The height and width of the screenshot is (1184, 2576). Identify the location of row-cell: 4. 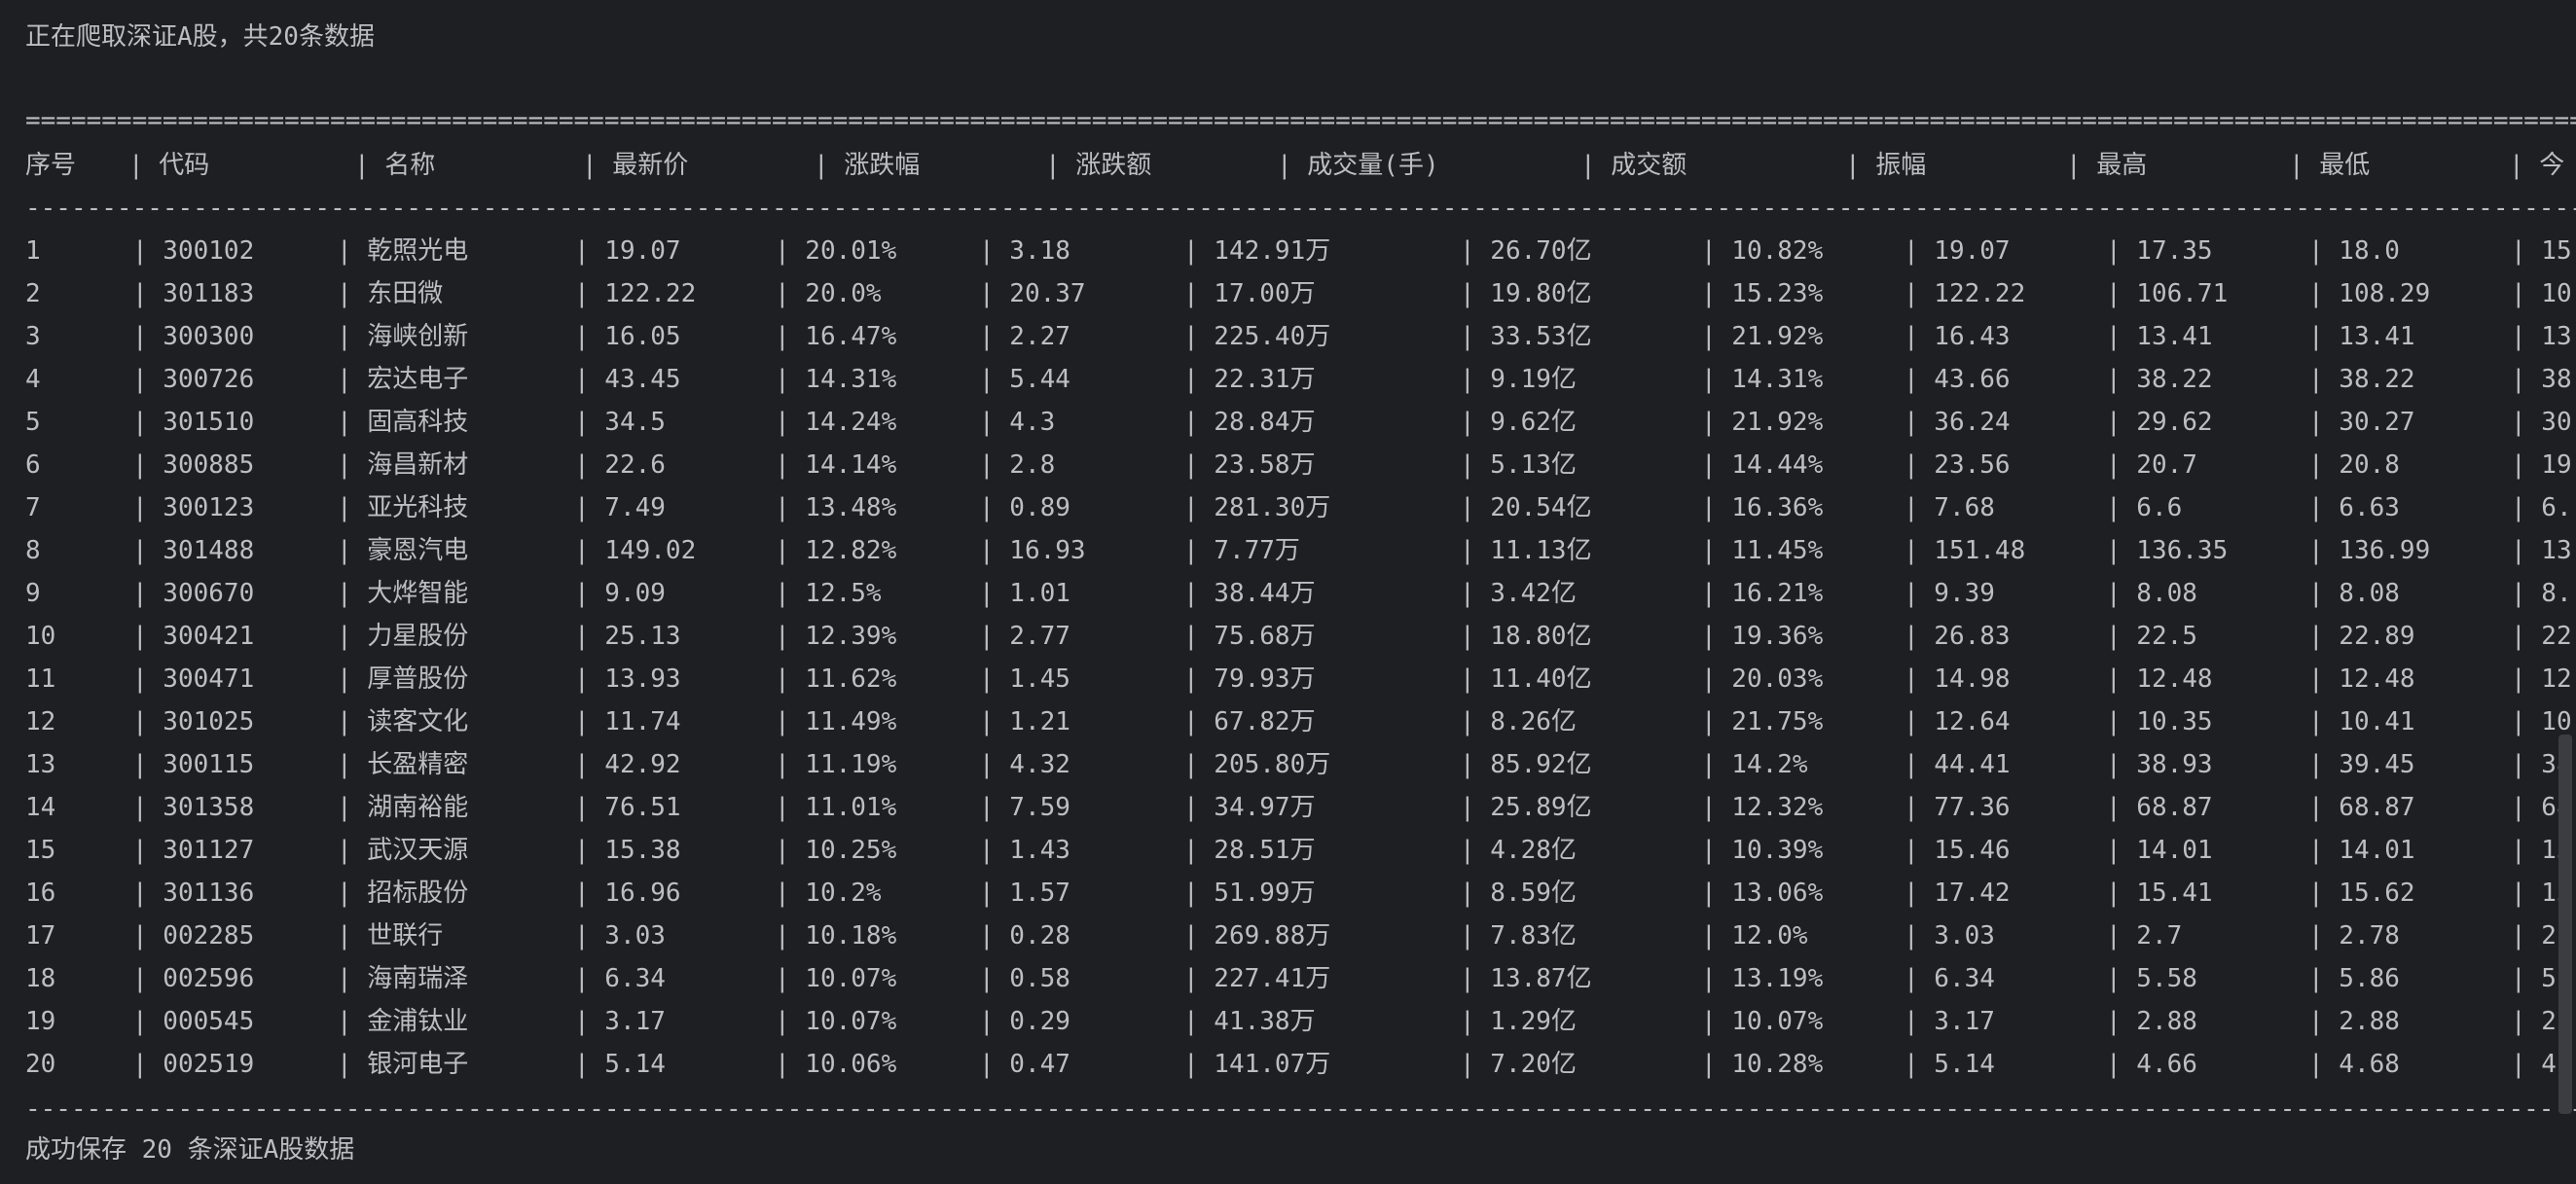
(33, 380).